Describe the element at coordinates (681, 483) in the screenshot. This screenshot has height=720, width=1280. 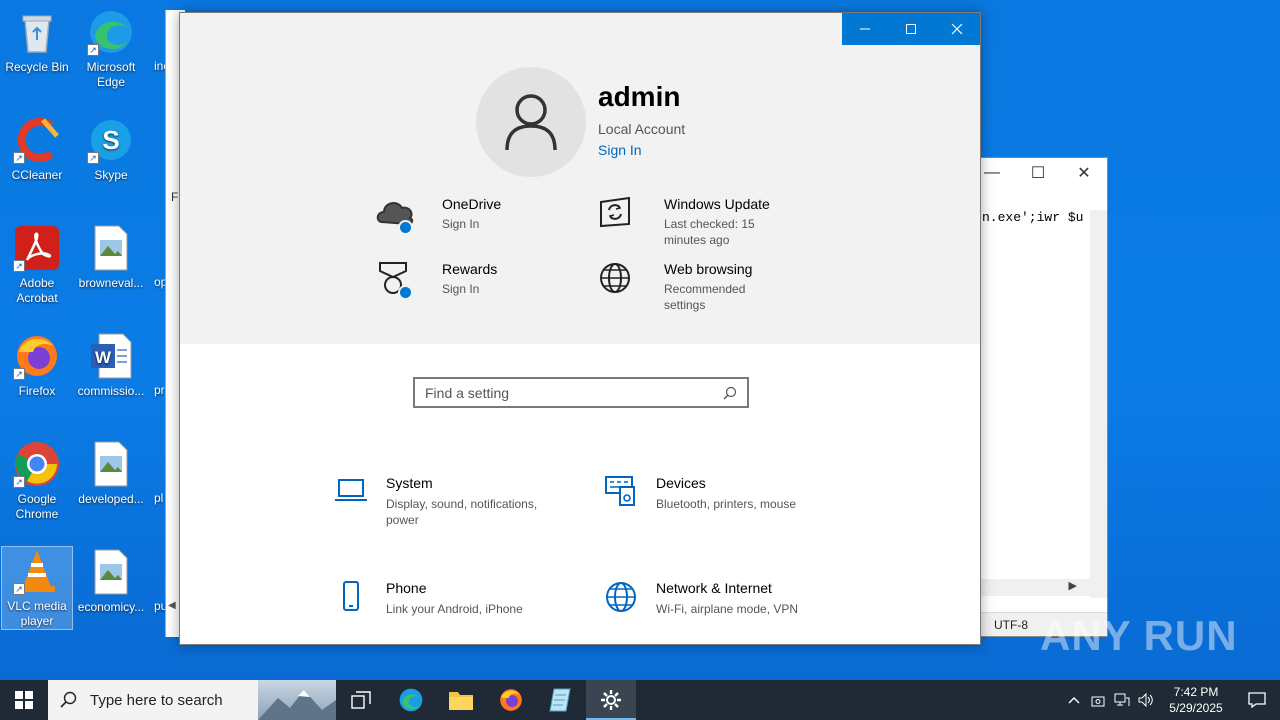
I see `category-title: Devices` at that location.